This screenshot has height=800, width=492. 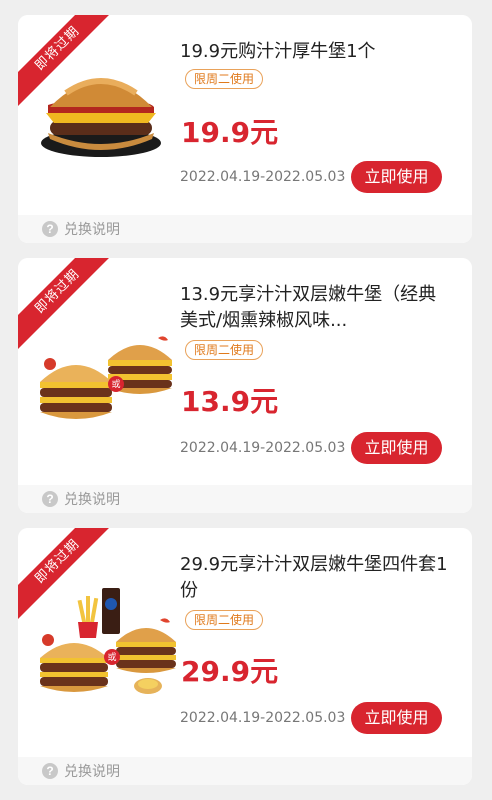 I want to click on coupon-price: 13.9元, so click(x=230, y=401).